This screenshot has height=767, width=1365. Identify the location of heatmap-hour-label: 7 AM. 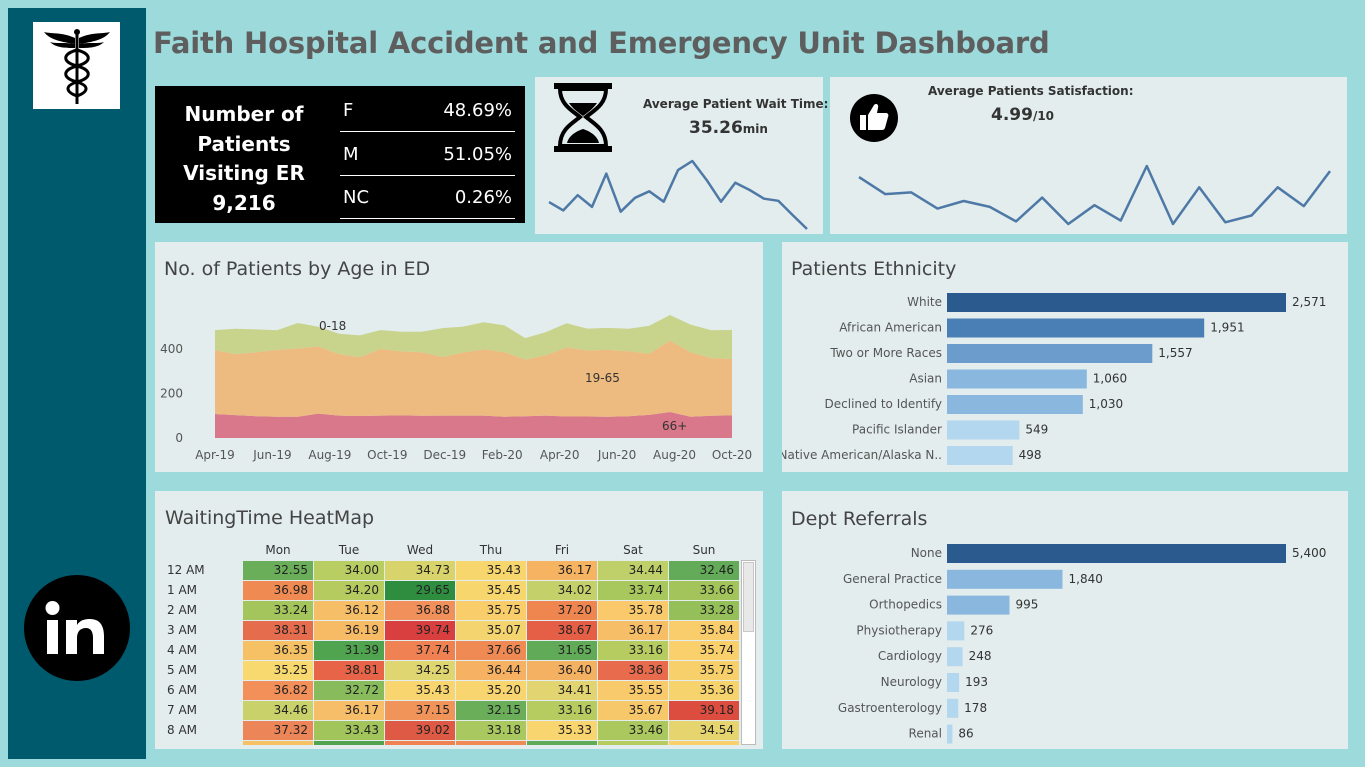
(182, 710).